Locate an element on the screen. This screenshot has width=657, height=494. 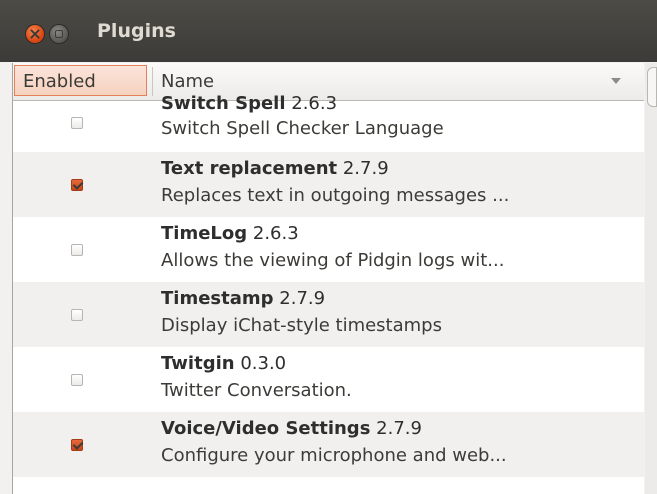
plugin-name-line: Text replacement 2.7.9 is located at coordinates (275, 168).